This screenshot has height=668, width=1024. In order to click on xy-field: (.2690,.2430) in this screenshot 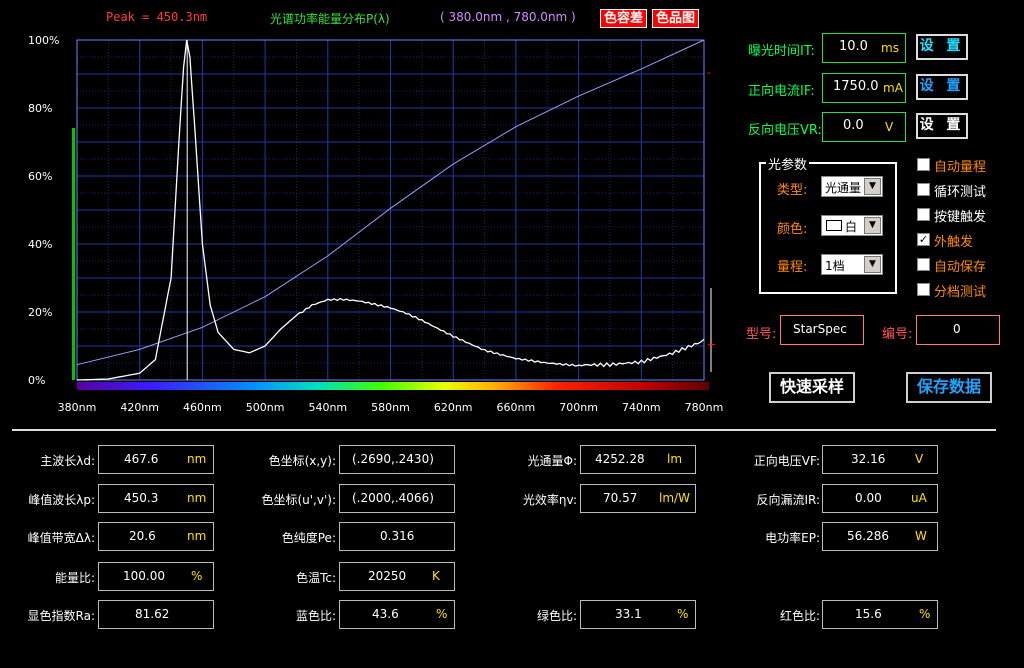, I will do `click(397, 459)`.